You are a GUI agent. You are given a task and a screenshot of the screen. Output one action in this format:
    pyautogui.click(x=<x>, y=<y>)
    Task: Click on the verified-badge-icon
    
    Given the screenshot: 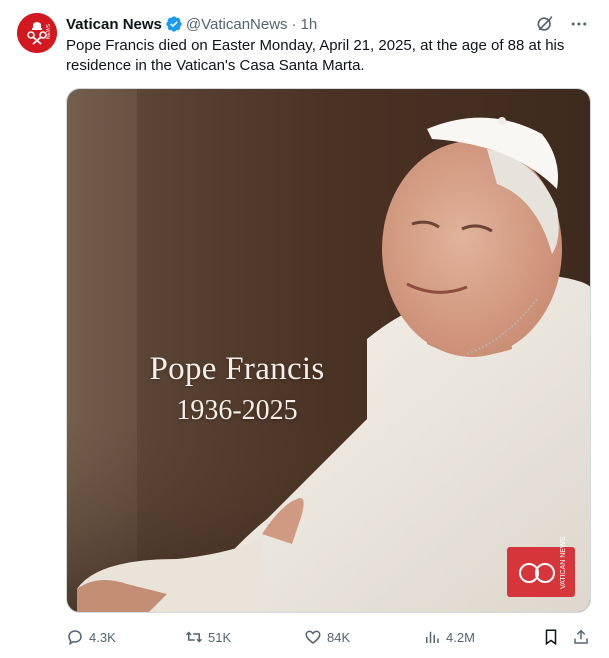 What is the action you would take?
    pyautogui.click(x=174, y=24)
    